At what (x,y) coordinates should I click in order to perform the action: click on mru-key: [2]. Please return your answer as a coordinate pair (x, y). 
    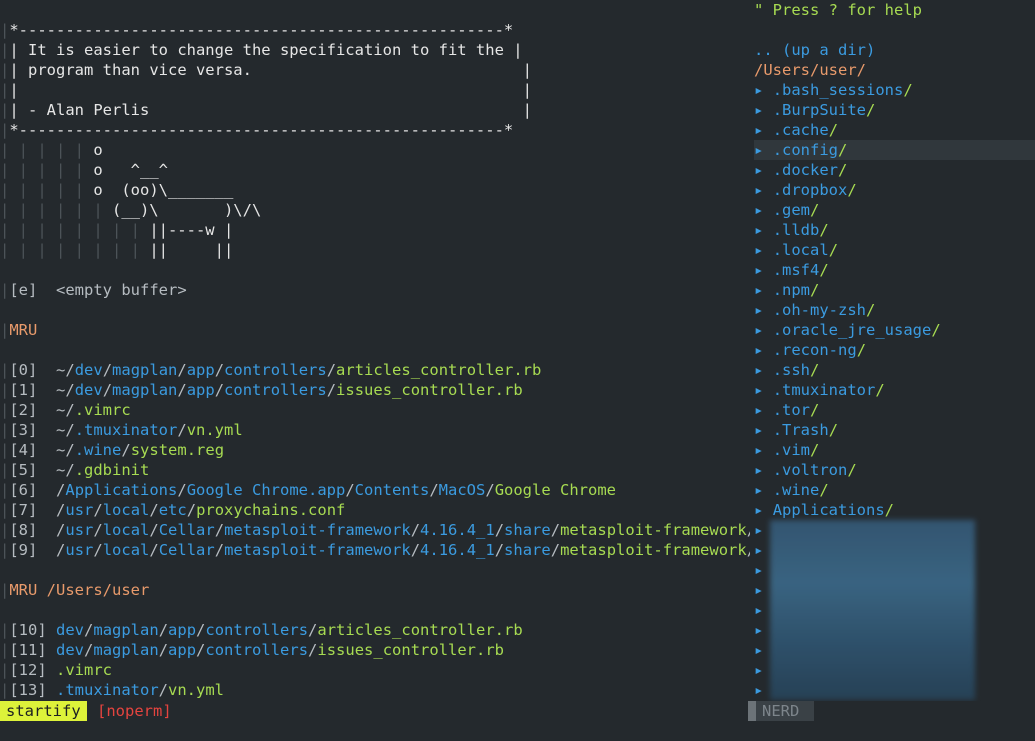
    Looking at the image, I should click on (23, 410).